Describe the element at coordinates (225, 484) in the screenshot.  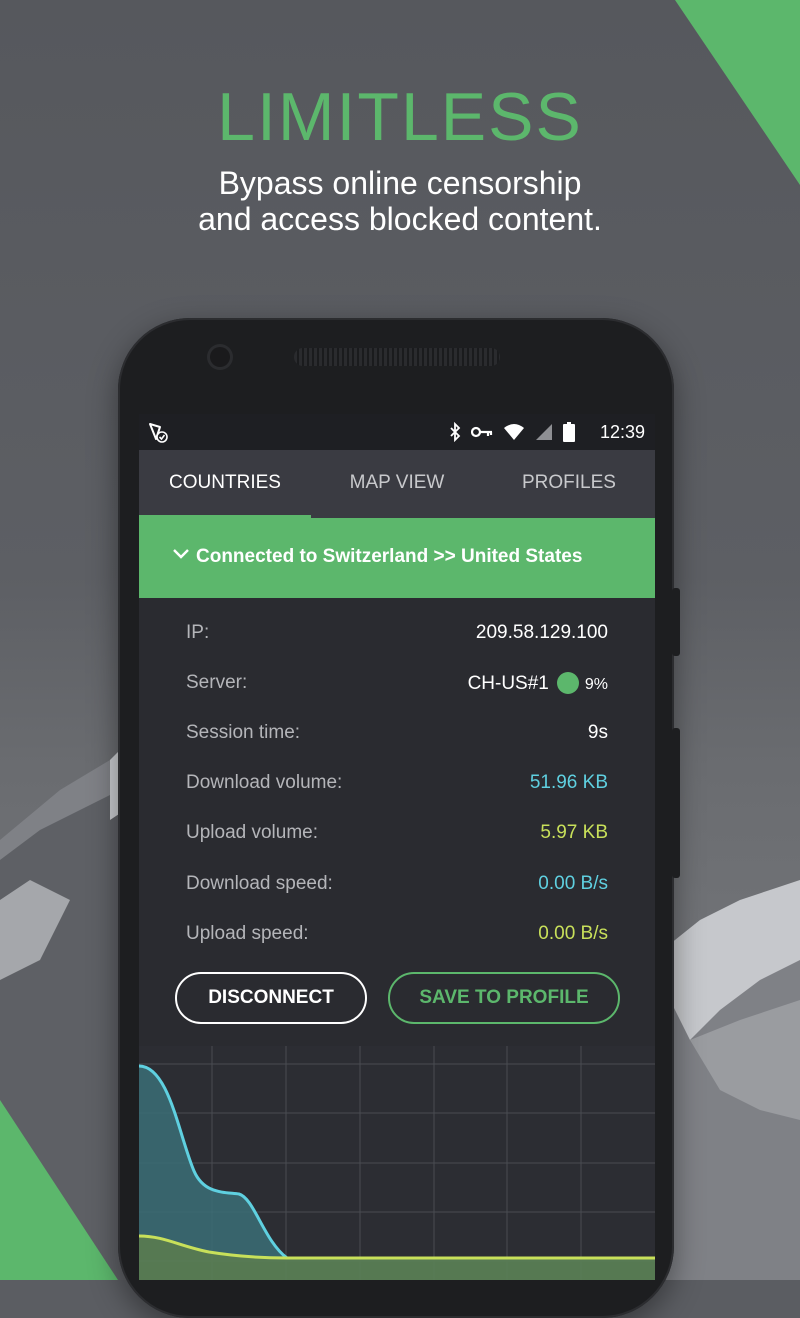
I see `tab-countries: COUNTRIES` at that location.